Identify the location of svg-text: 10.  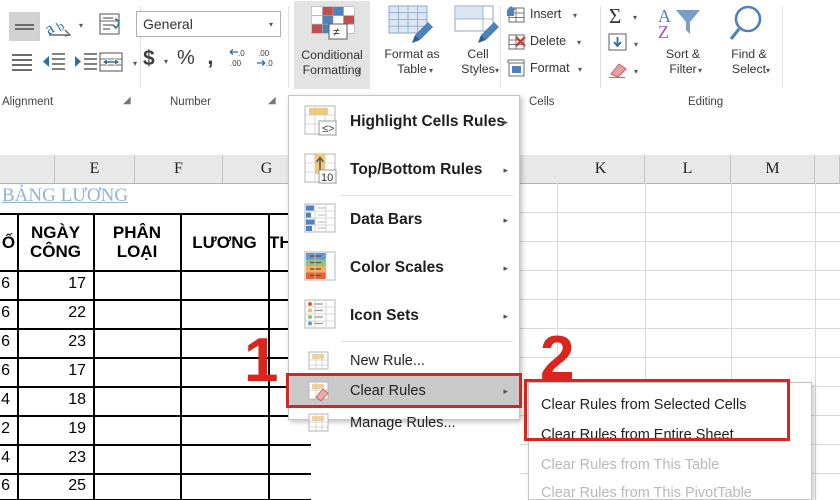
(327, 178).